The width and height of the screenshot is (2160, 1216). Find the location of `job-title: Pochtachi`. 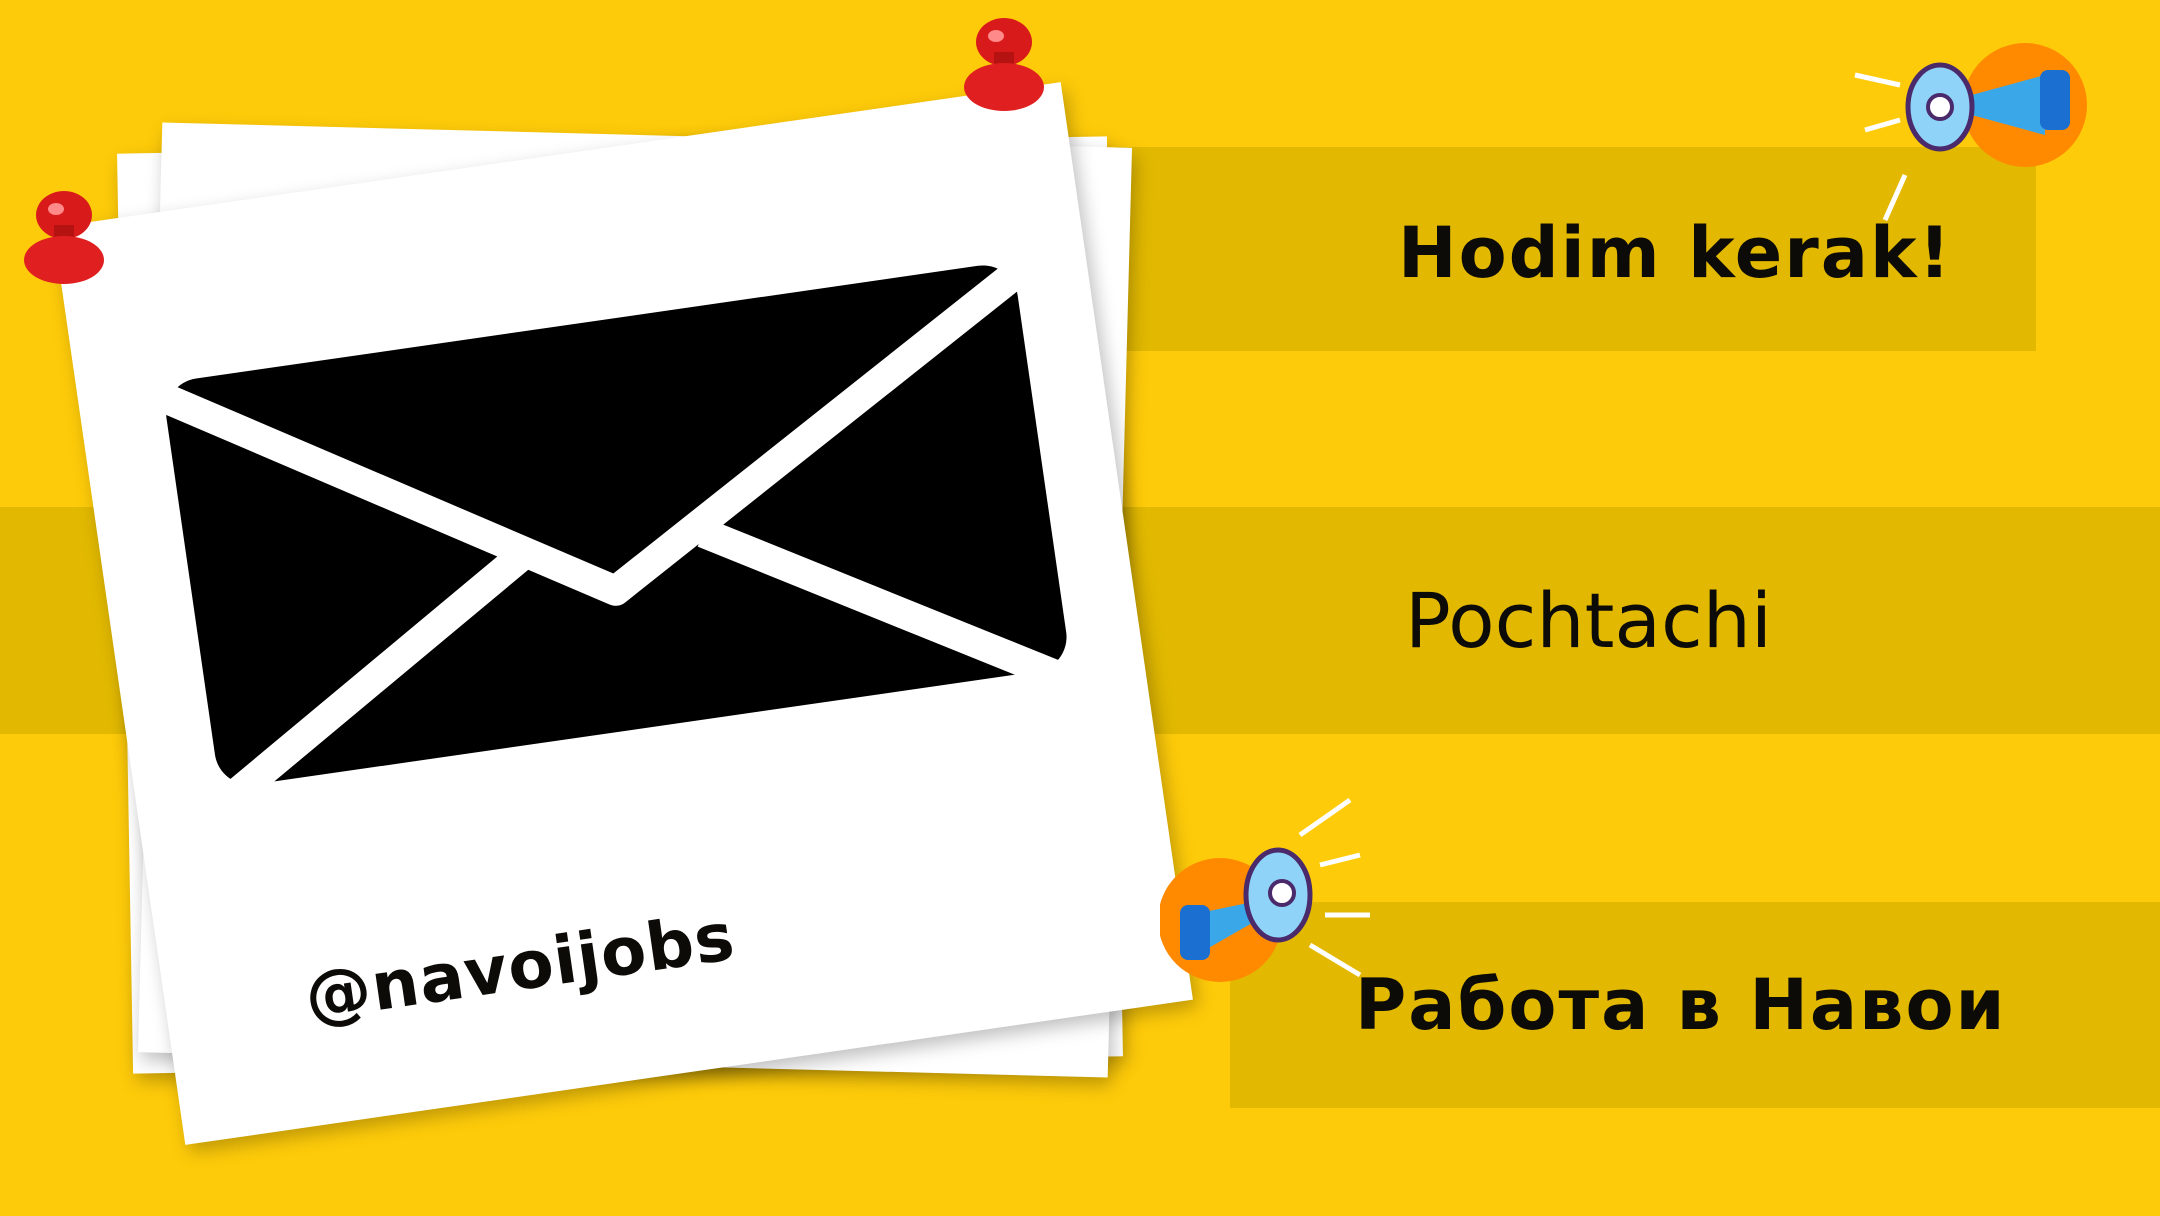

job-title: Pochtachi is located at coordinates (1589, 620).